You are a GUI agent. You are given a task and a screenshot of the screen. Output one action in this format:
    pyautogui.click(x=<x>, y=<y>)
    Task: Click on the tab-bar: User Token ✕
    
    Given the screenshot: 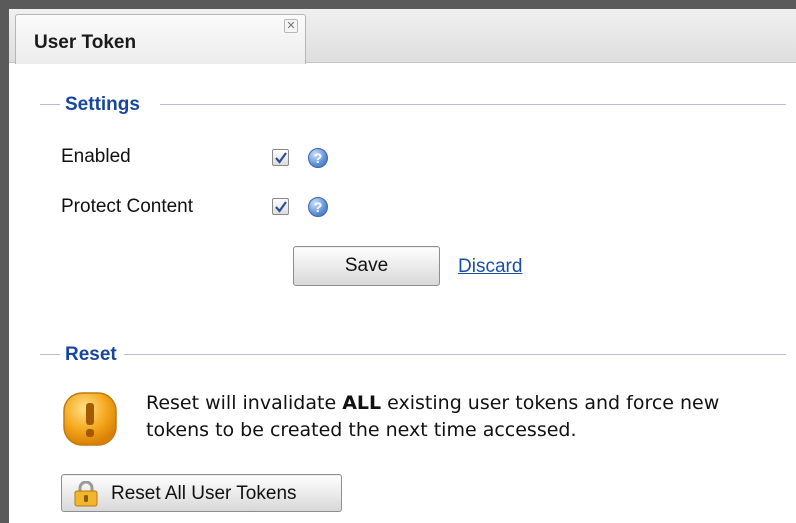 What is the action you would take?
    pyautogui.click(x=402, y=36)
    